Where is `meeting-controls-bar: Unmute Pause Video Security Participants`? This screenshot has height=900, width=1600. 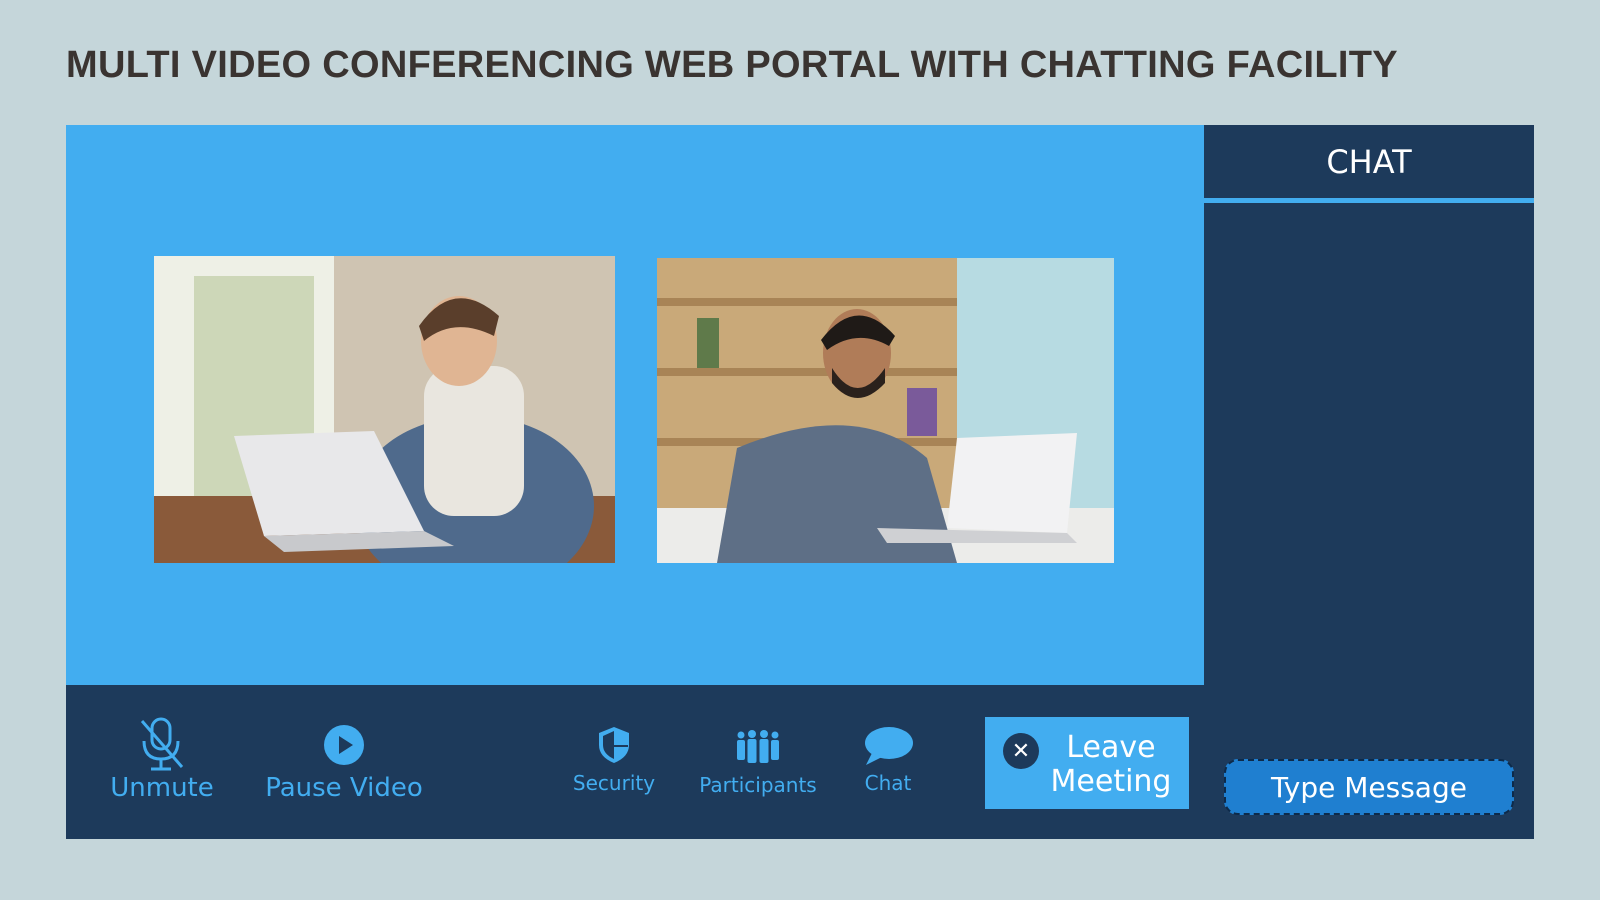 meeting-controls-bar: Unmute Pause Video Security Participants is located at coordinates (635, 762).